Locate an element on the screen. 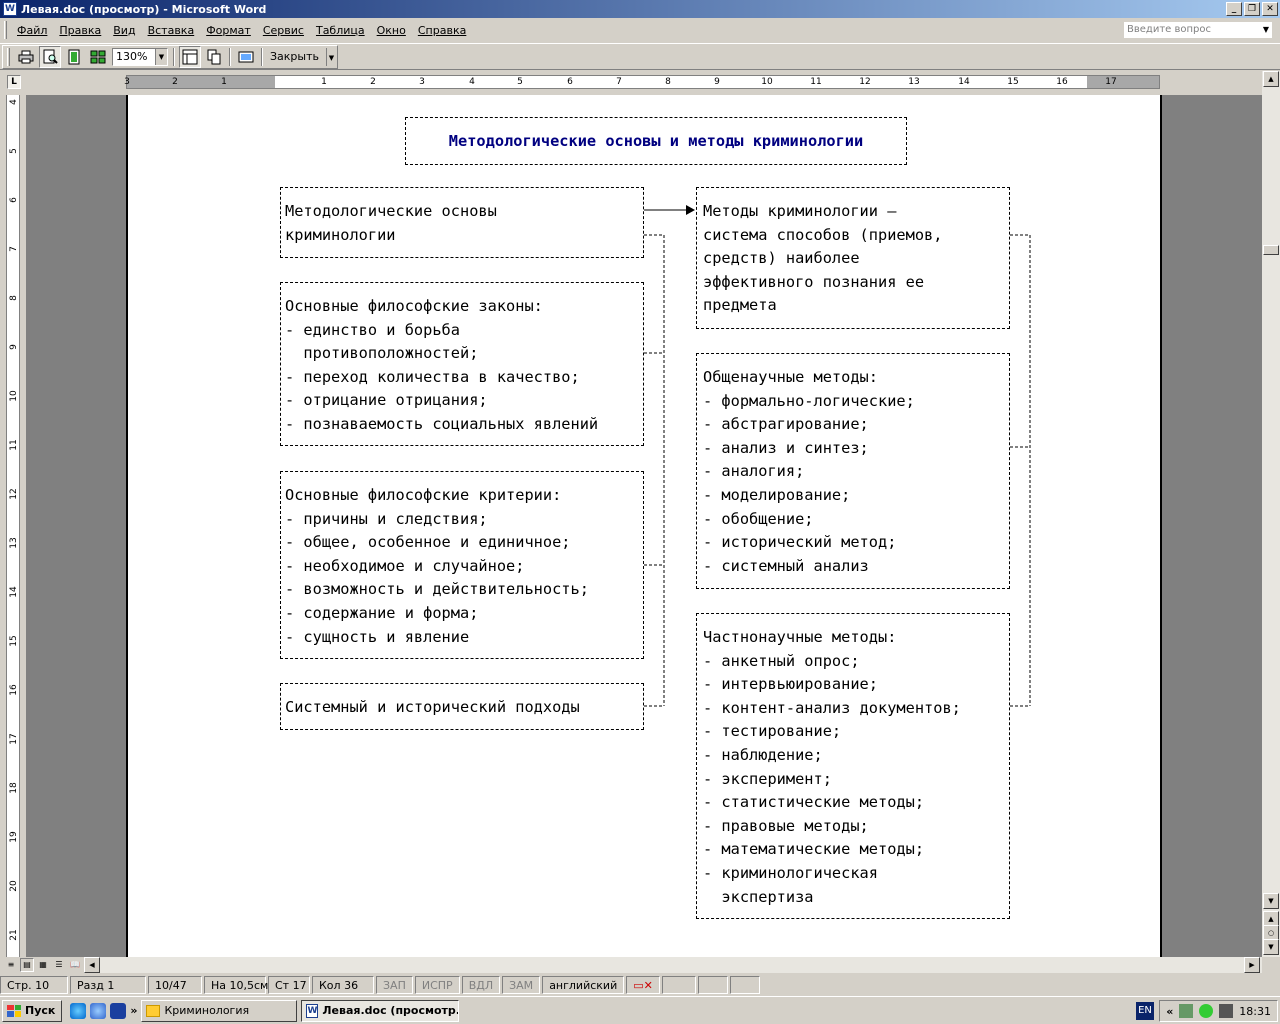 This screenshot has width=1280, height=1024. status-line: Ст 17 is located at coordinates (289, 985).